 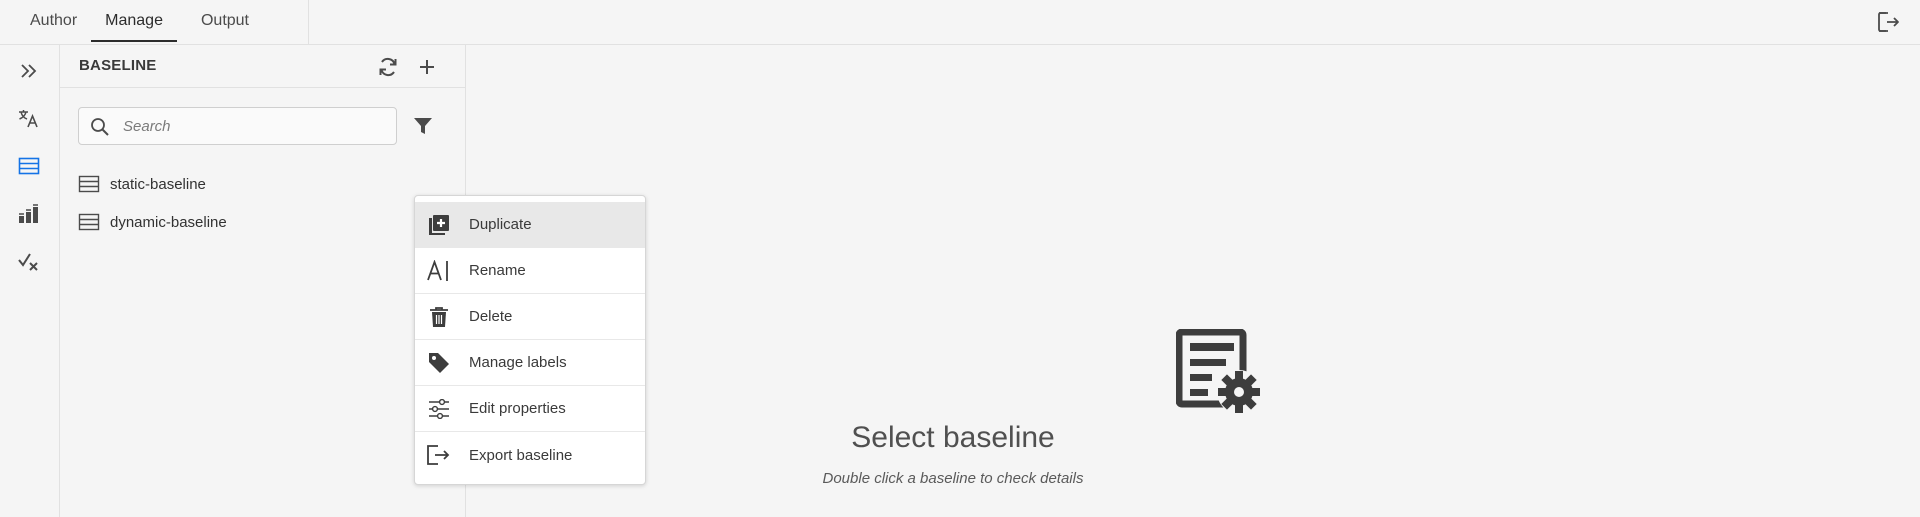 I want to click on plus-icon, so click(x=427, y=67).